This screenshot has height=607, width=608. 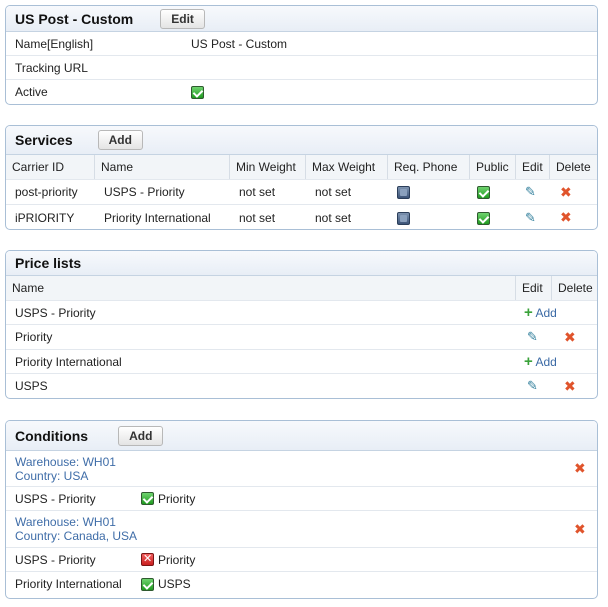 What do you see at coordinates (301, 68) in the screenshot?
I see `field-row-tracking-url: Tracking URL` at bounding box center [301, 68].